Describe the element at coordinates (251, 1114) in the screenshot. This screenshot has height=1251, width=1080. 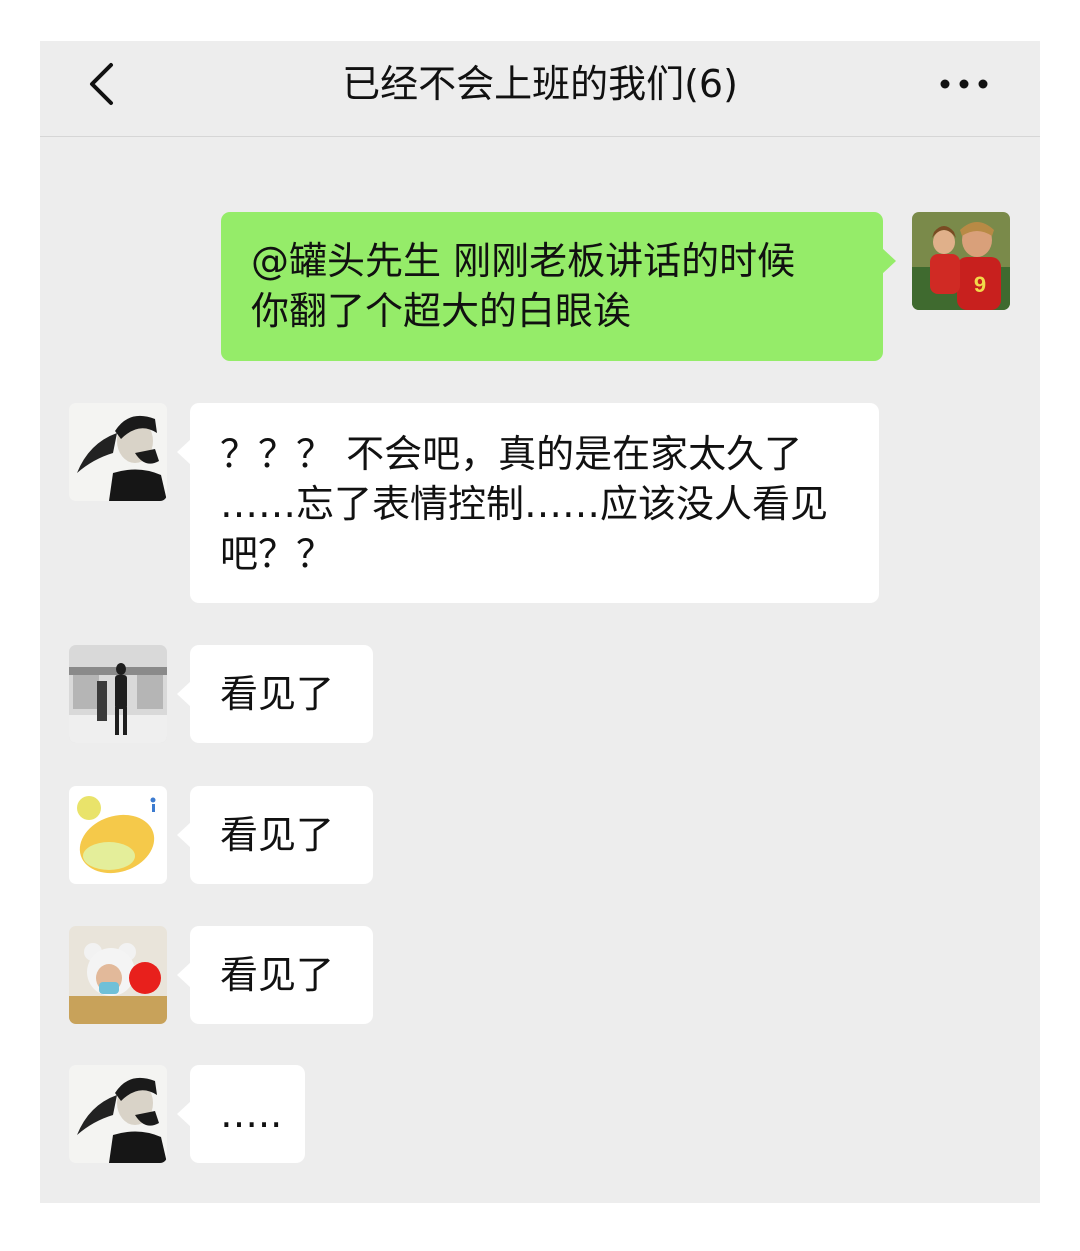
I see `message-text-line: …..` at that location.